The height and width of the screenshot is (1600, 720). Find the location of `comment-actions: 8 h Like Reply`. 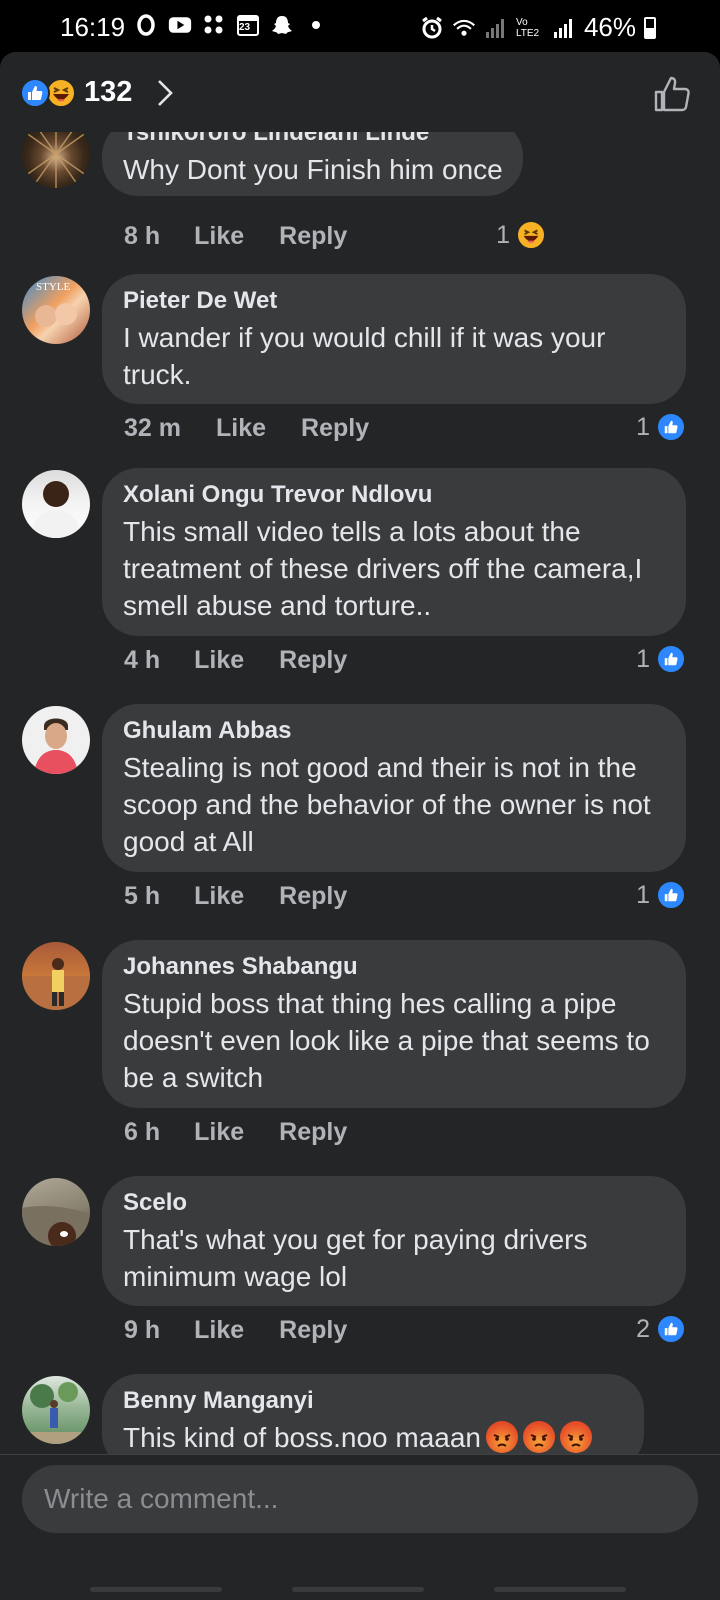

comment-actions: 8 h Like Reply is located at coordinates (235, 236).